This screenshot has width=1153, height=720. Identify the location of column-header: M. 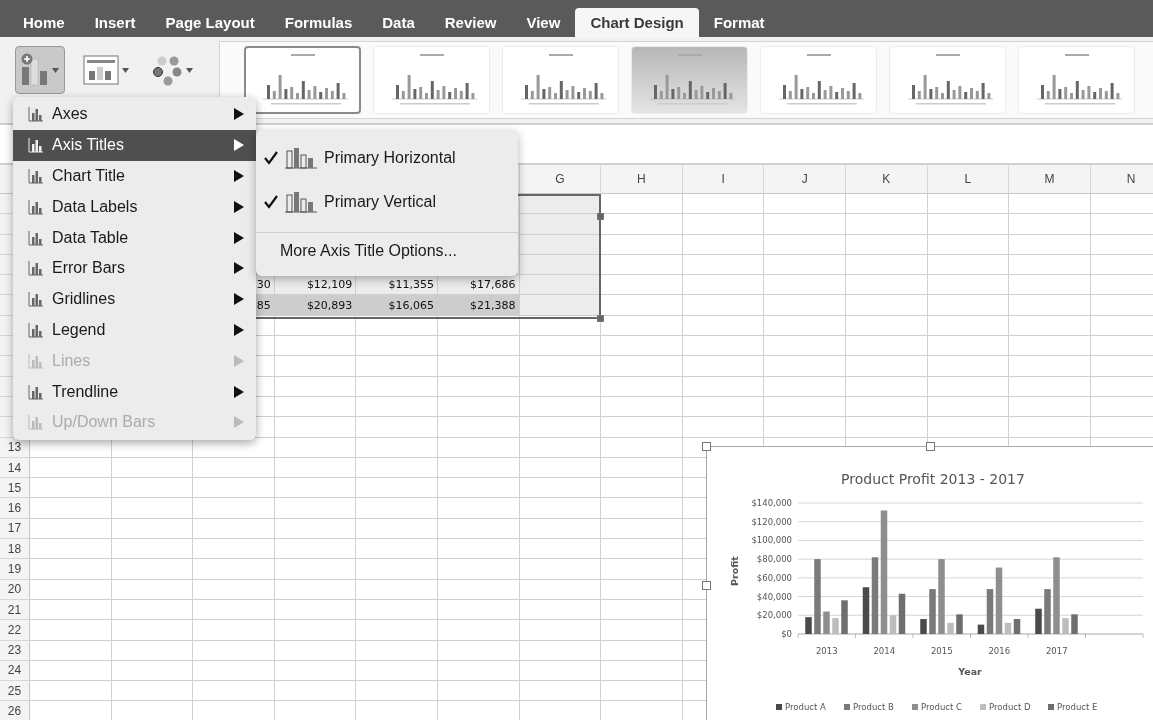
(1050, 179).